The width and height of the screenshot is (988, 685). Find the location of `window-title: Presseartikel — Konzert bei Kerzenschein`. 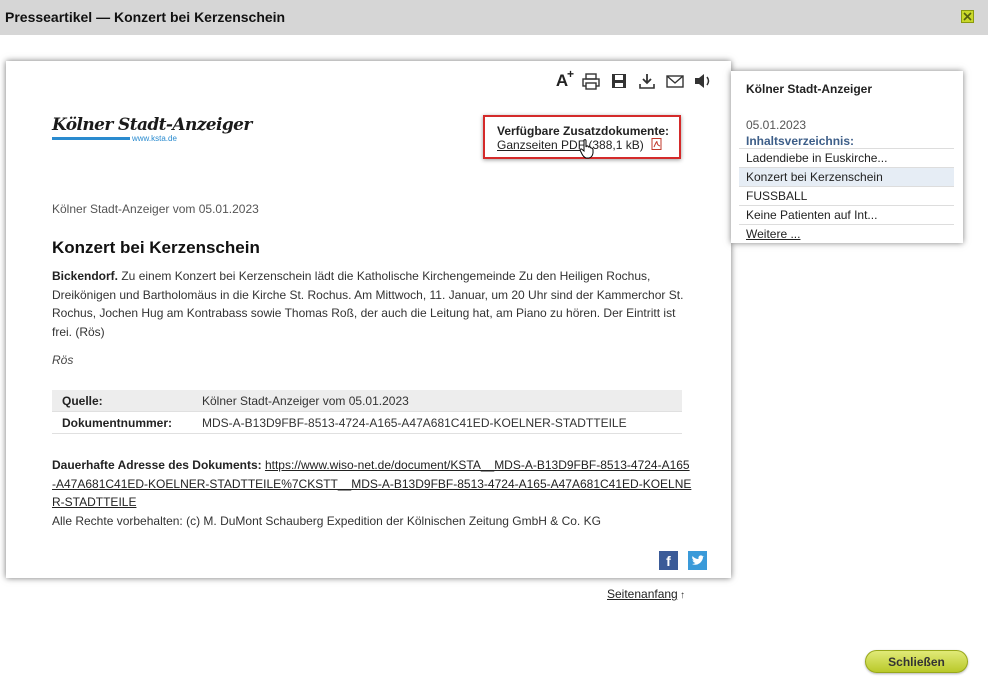

window-title: Presseartikel — Konzert bei Kerzenschein is located at coordinates (145, 17).